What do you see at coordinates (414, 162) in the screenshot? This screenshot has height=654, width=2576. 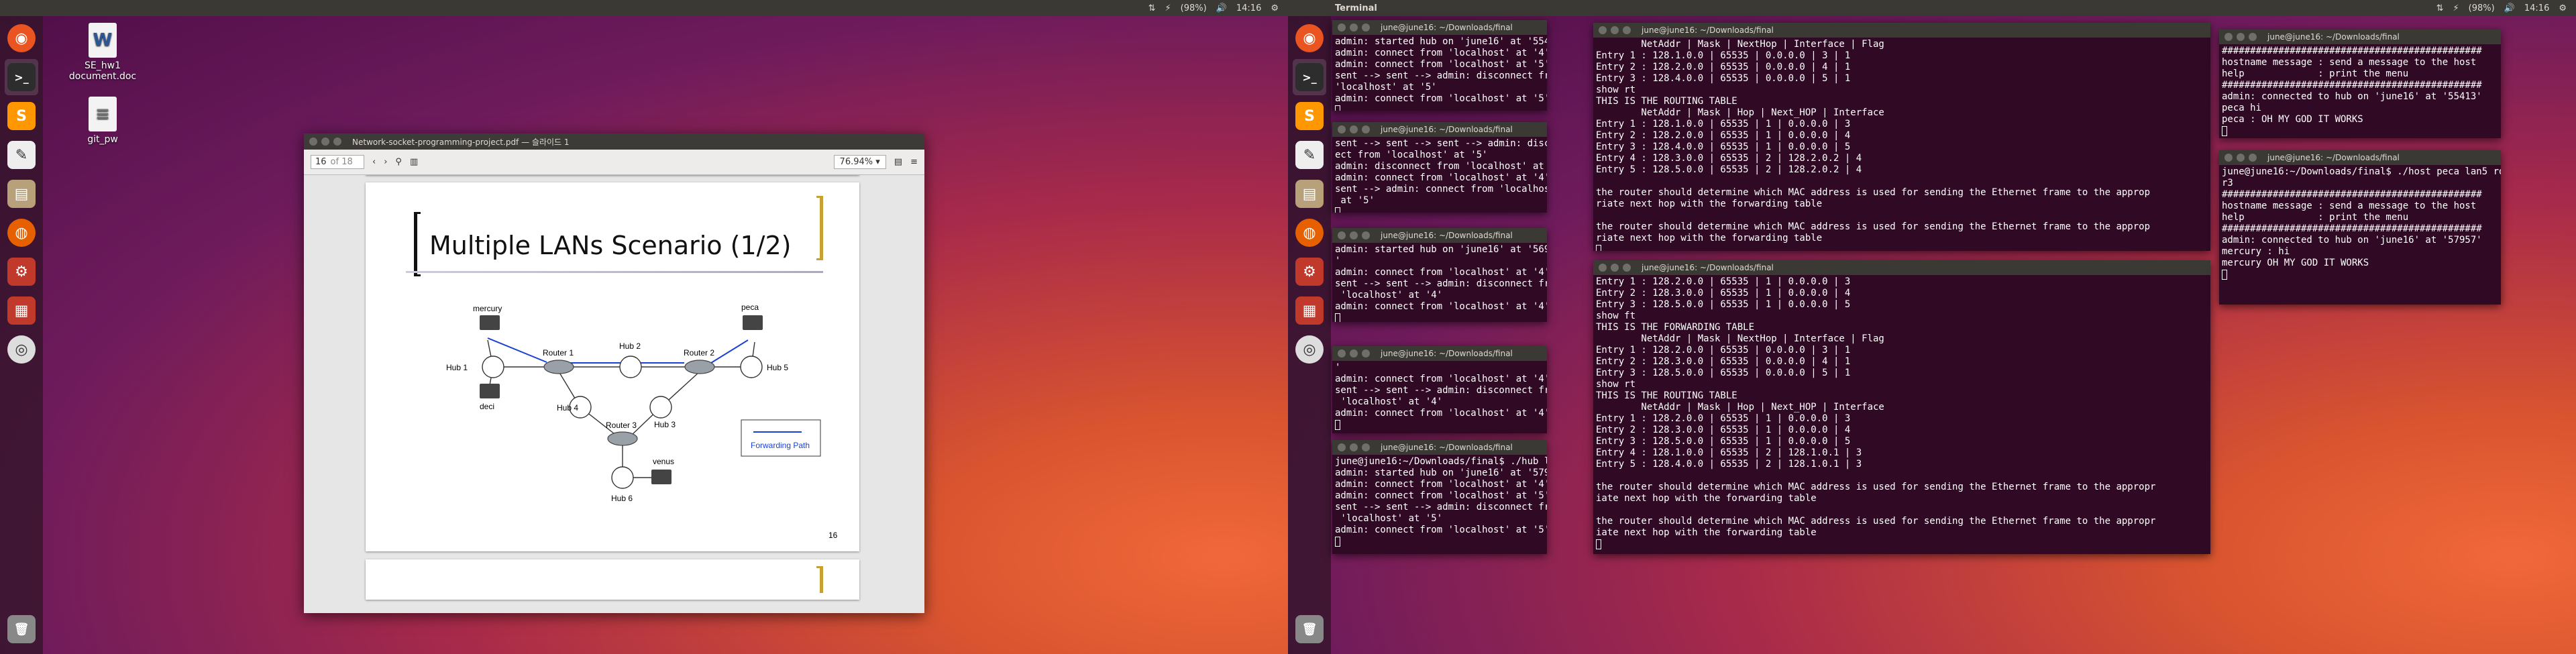 I see `sidebar-toggle-icon: ▥` at bounding box center [414, 162].